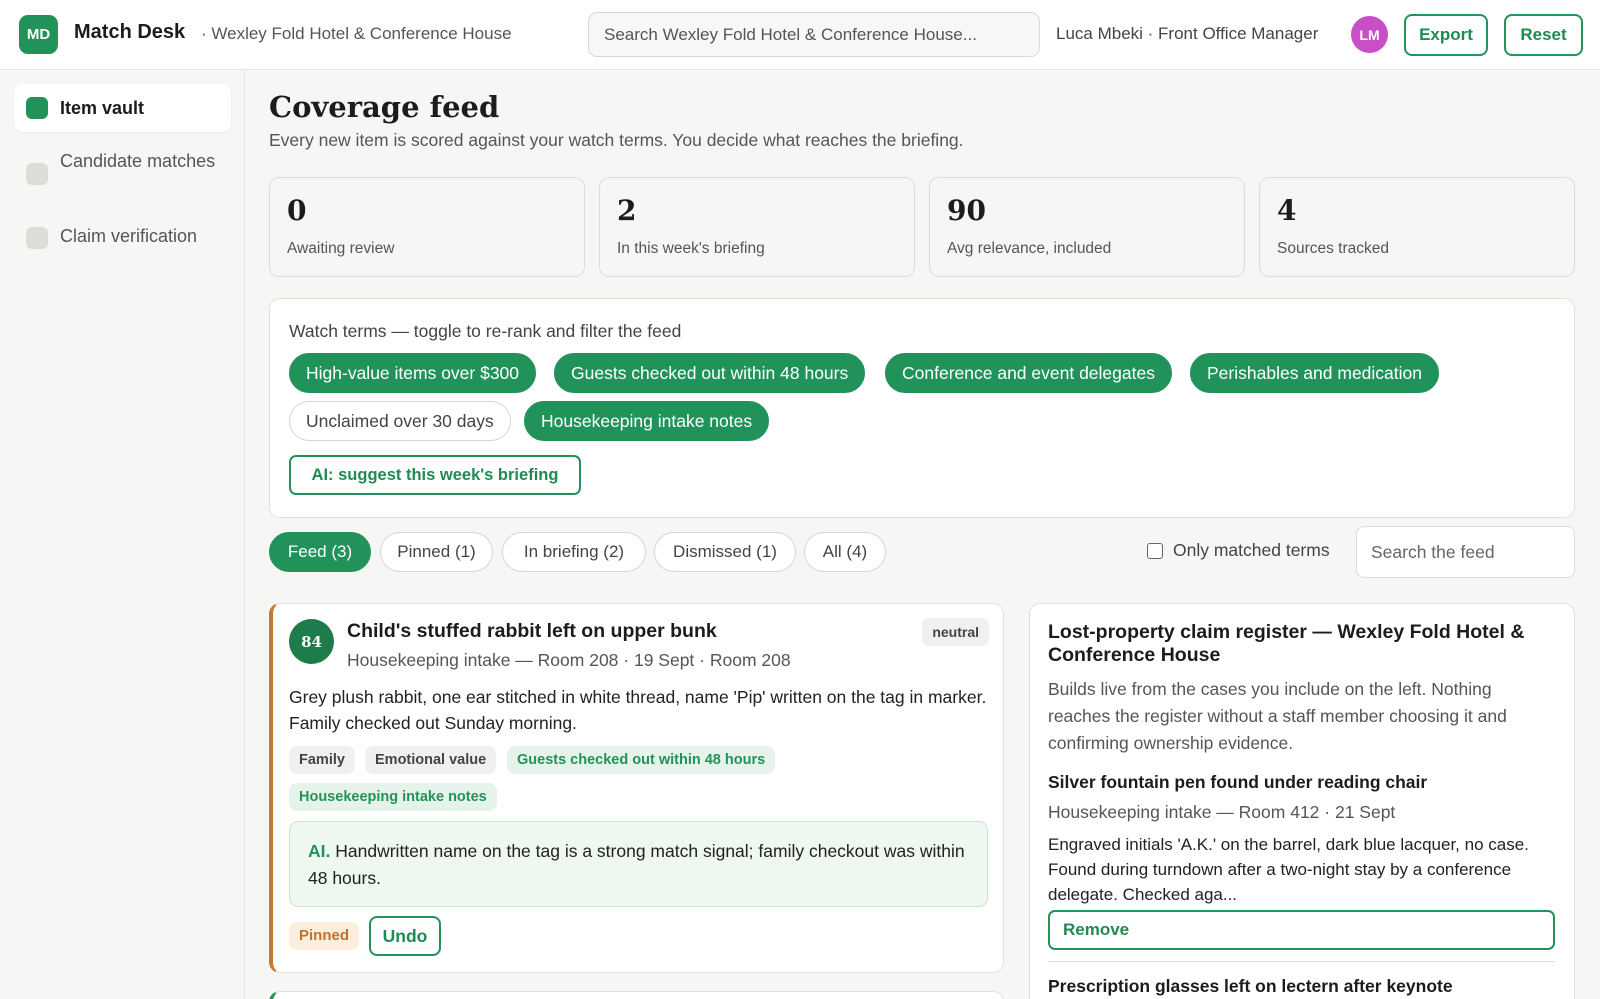 This screenshot has width=1600, height=999. I want to click on tab-in-briefing: In briefing (2), so click(574, 552).